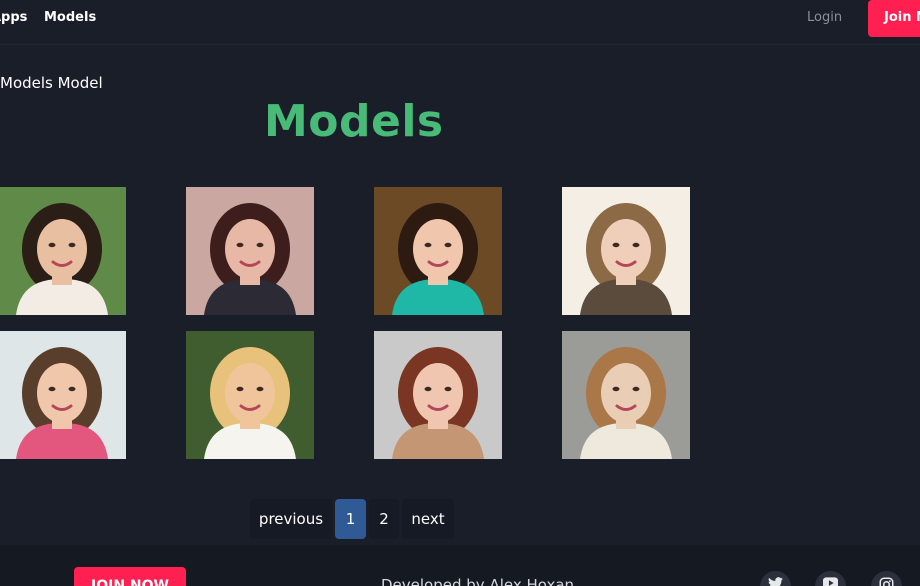 This screenshot has width=920, height=586. Describe the element at coordinates (250, 395) in the screenshot. I see `model-6-photo` at that location.